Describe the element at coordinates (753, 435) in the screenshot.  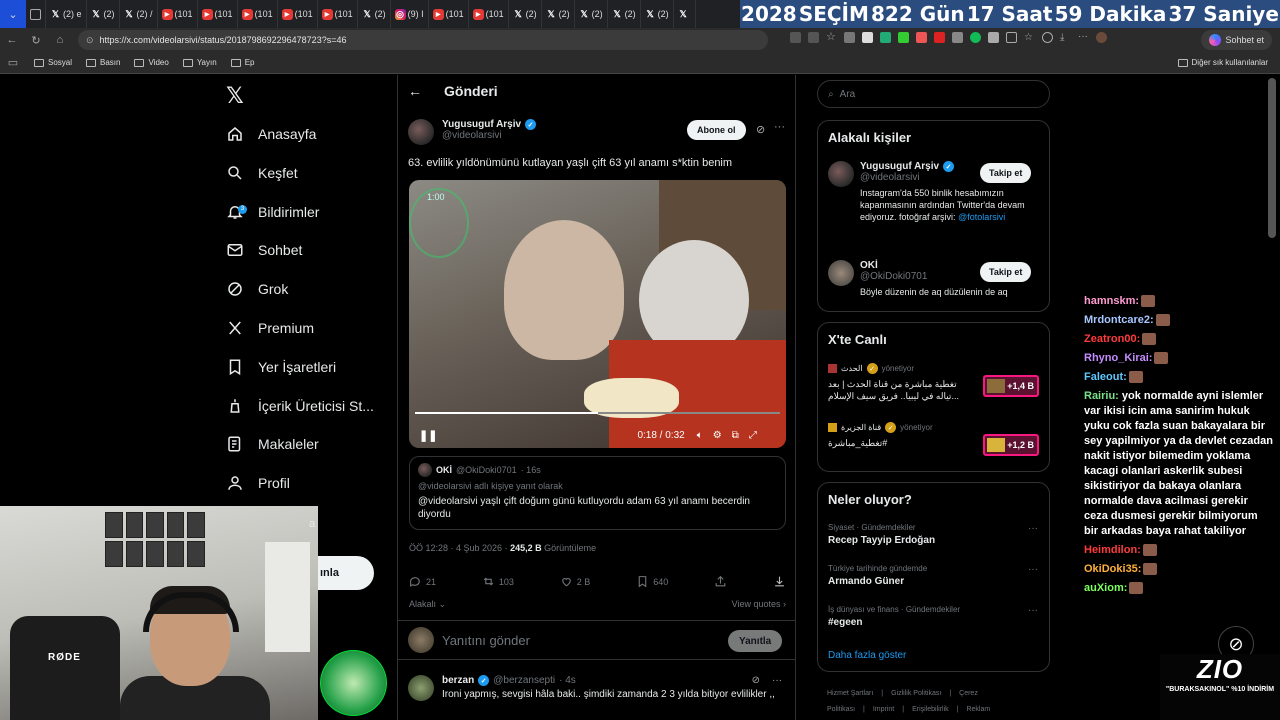
I see `fullscreen-icon: ⤢` at that location.